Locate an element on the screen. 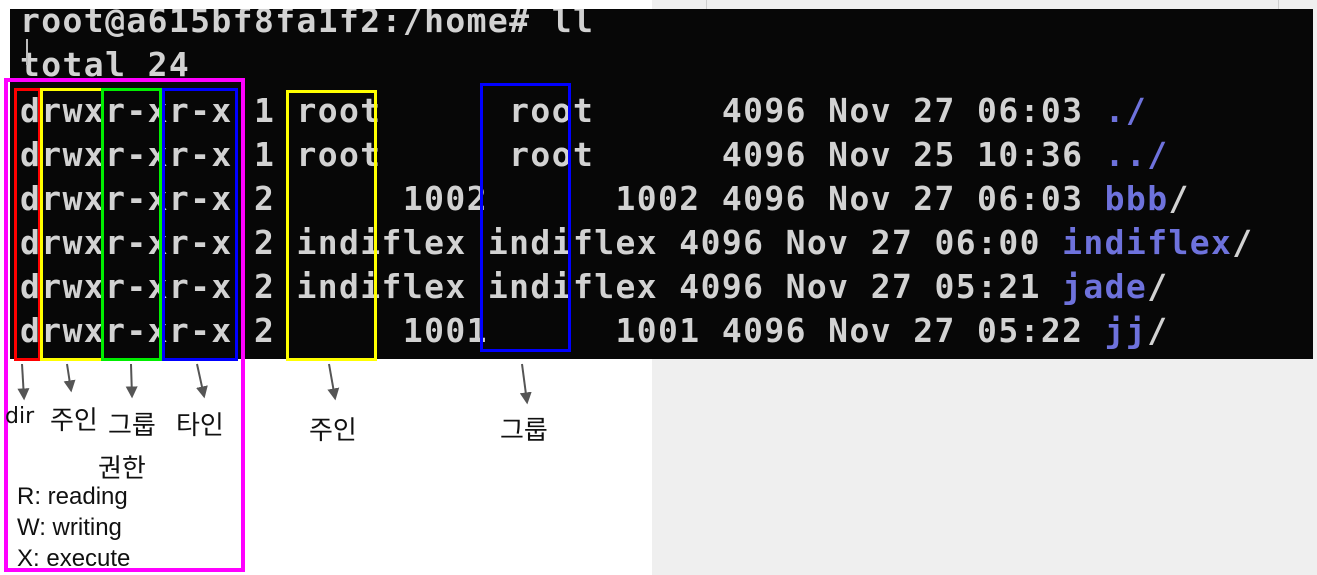  dir-arrow-icon is located at coordinates (23, 382).